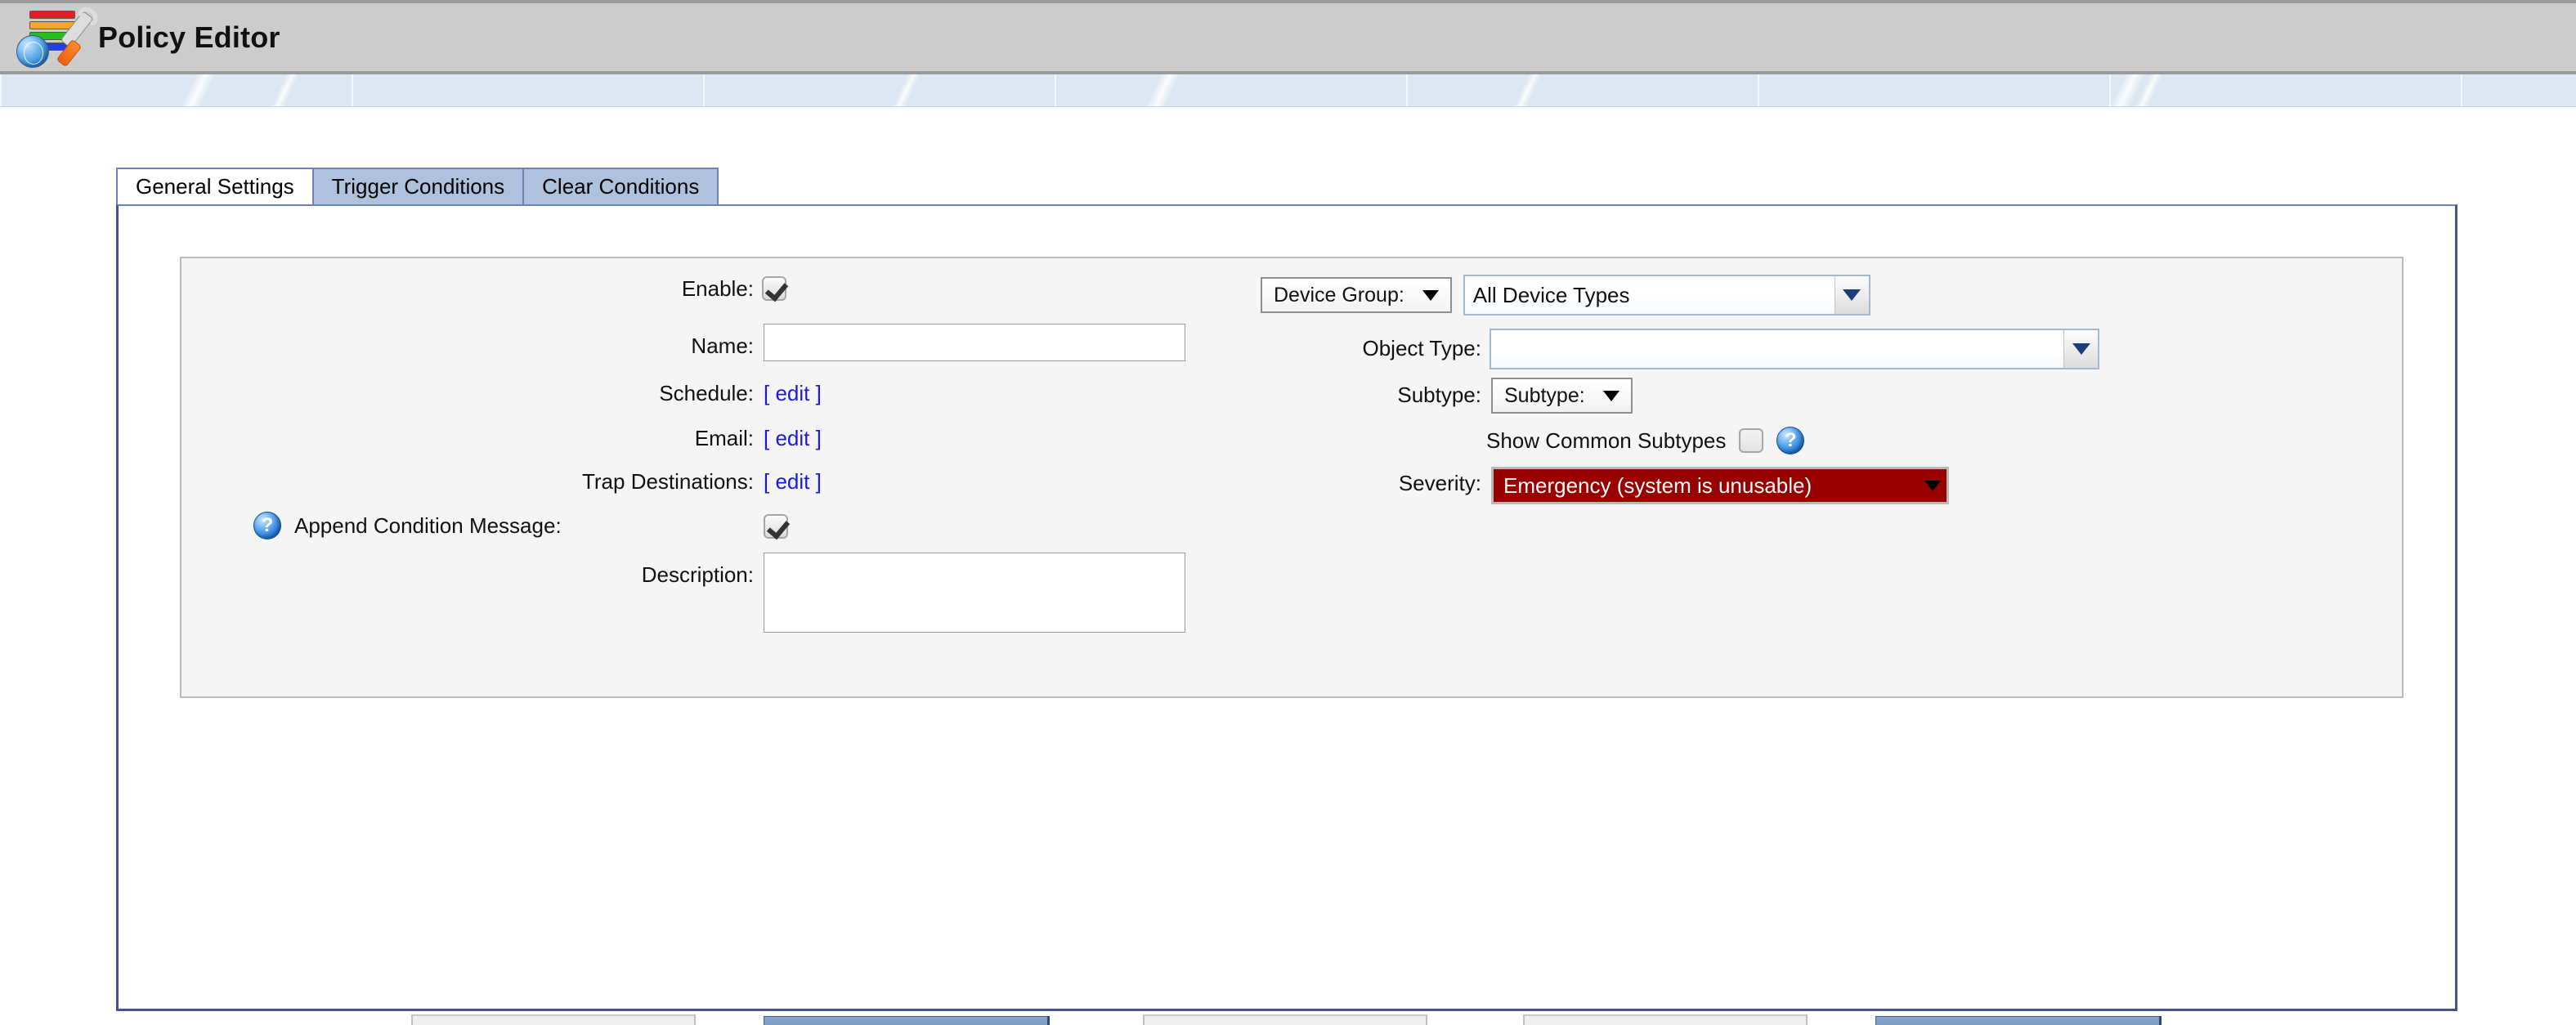  I want to click on device-group-button: Device Group:, so click(1356, 295).